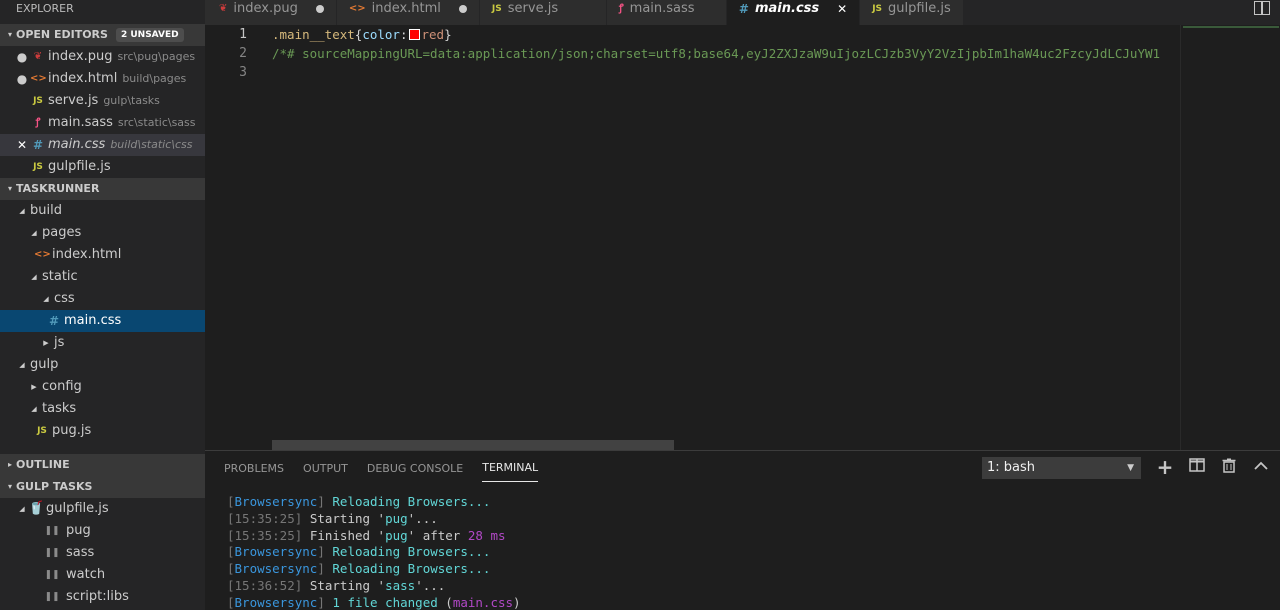 The height and width of the screenshot is (610, 1280). I want to click on unsaved-badge: 2 UNSAVED, so click(149, 35).